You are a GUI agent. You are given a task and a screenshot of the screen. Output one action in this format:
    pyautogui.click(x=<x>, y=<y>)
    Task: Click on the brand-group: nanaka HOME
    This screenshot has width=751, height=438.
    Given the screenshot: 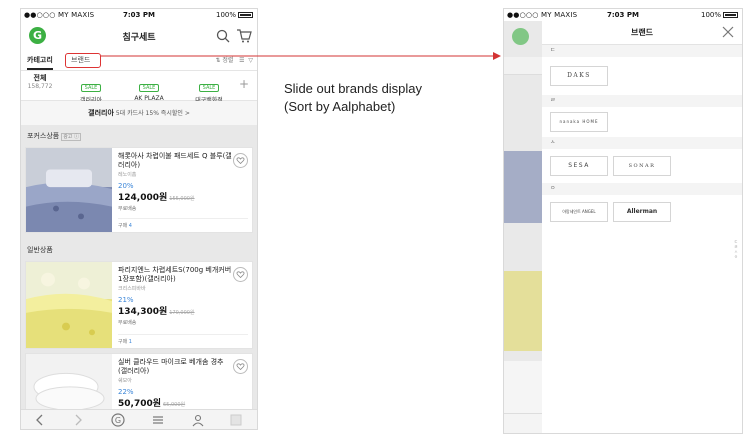 What is the action you would take?
    pyautogui.click(x=642, y=122)
    